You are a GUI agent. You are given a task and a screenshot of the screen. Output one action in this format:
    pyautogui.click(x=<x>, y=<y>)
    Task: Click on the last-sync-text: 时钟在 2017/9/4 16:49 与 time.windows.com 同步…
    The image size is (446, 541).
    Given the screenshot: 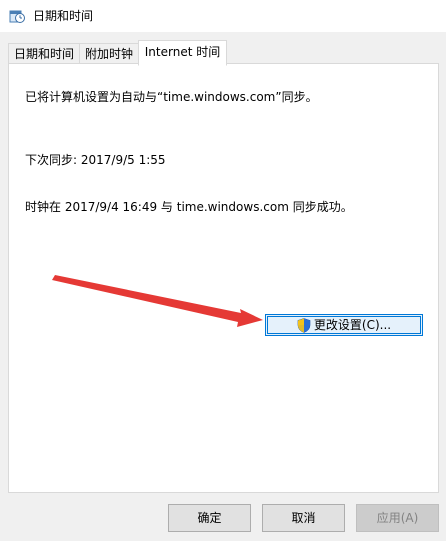 What is the action you would take?
    pyautogui.click(x=189, y=207)
    